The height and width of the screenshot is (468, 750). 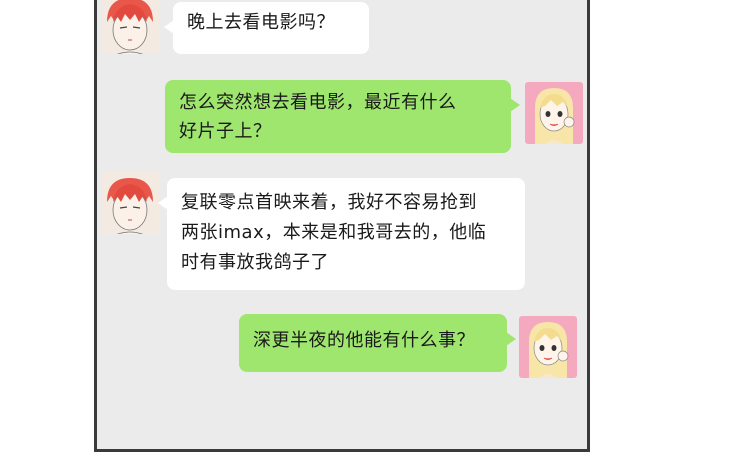 I want to click on message-text-line: 晚上去看电影吗？, so click(x=261, y=22).